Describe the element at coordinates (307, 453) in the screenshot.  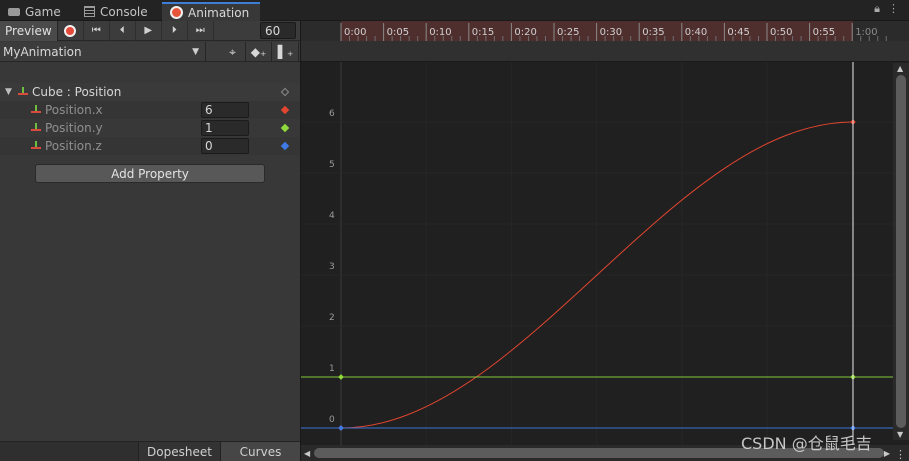
I see `scroll-left-icon: ◀` at that location.